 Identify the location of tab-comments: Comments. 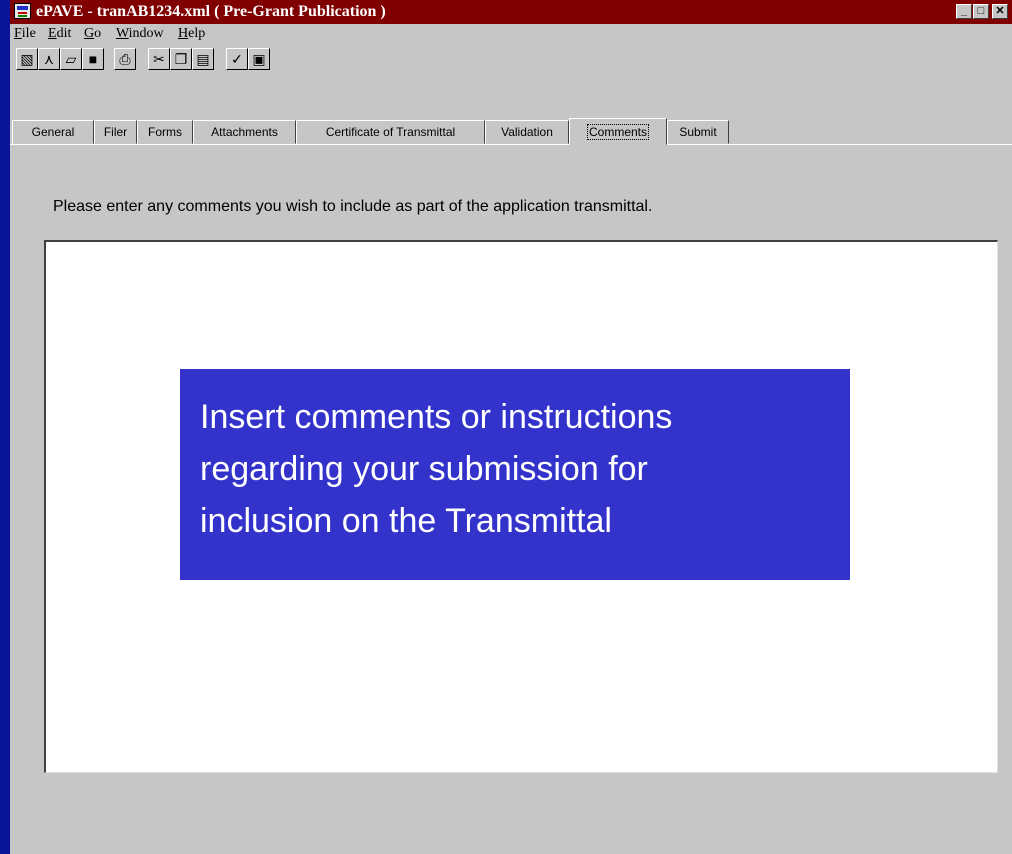
(618, 131).